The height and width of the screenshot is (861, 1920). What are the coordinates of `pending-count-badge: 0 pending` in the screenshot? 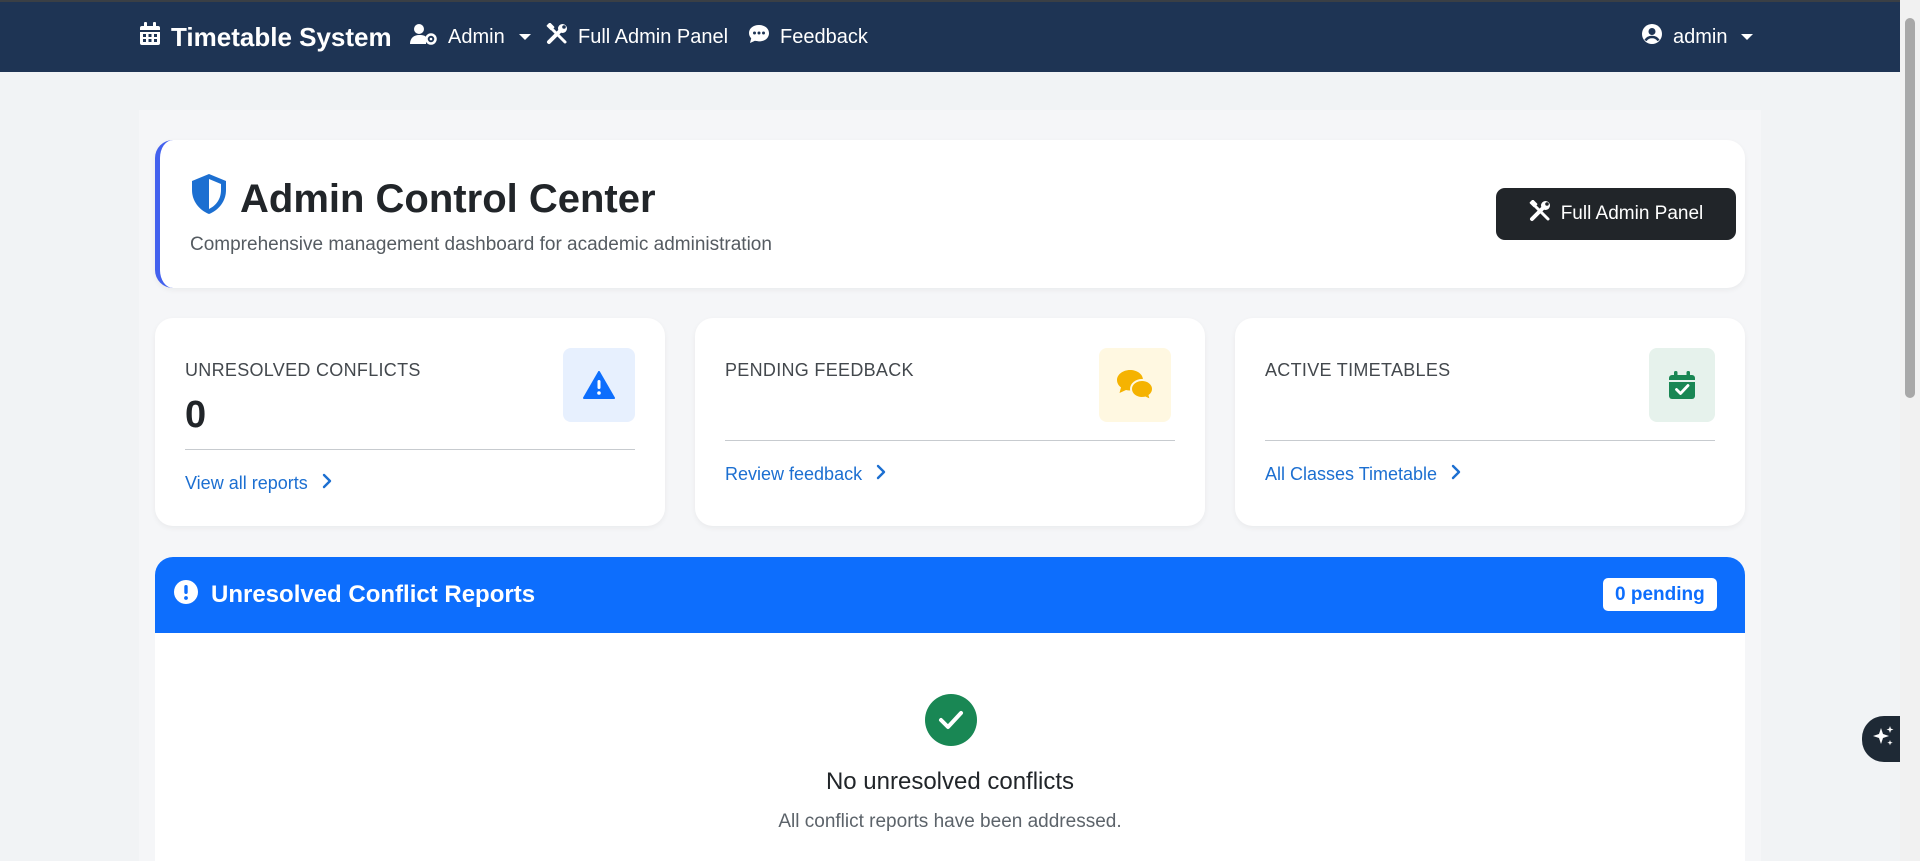 It's located at (1660, 594).